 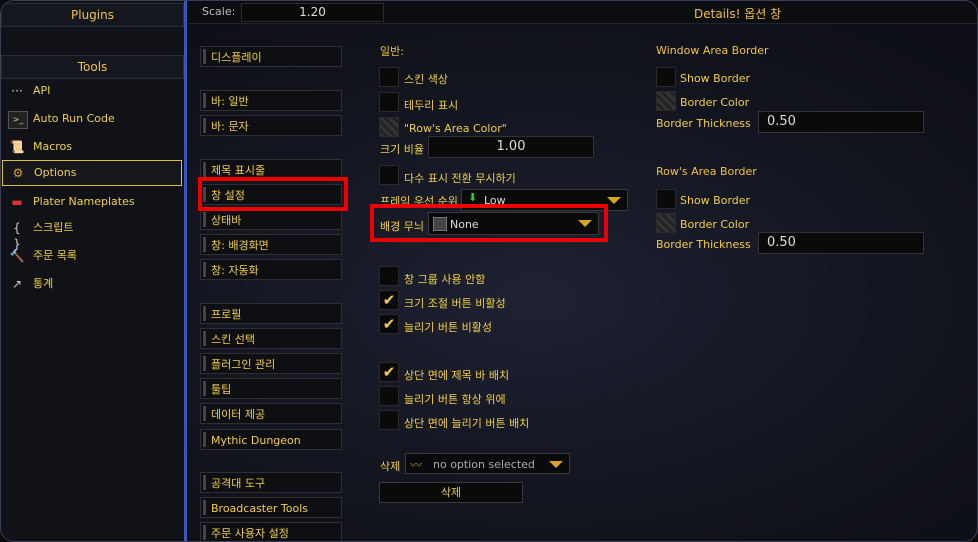 What do you see at coordinates (666, 223) in the screenshot?
I see `row-border-color-swatch` at bounding box center [666, 223].